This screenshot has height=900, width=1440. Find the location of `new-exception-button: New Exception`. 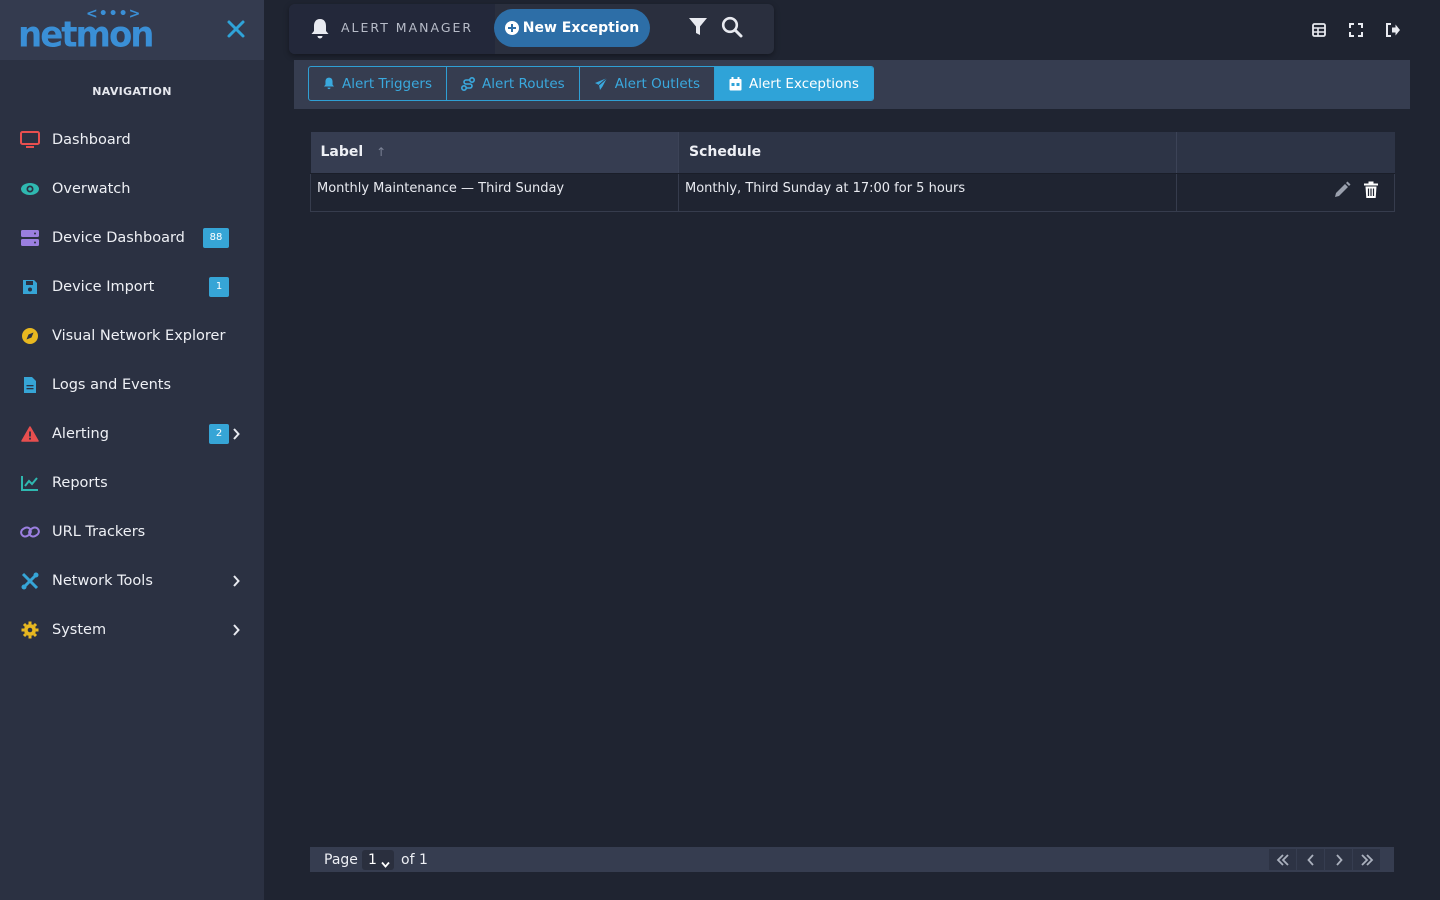

new-exception-button: New Exception is located at coordinates (572, 28).